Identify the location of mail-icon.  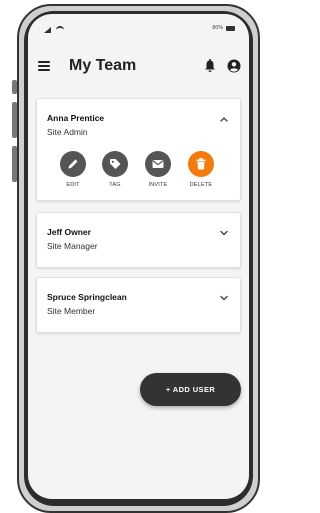
(158, 164).